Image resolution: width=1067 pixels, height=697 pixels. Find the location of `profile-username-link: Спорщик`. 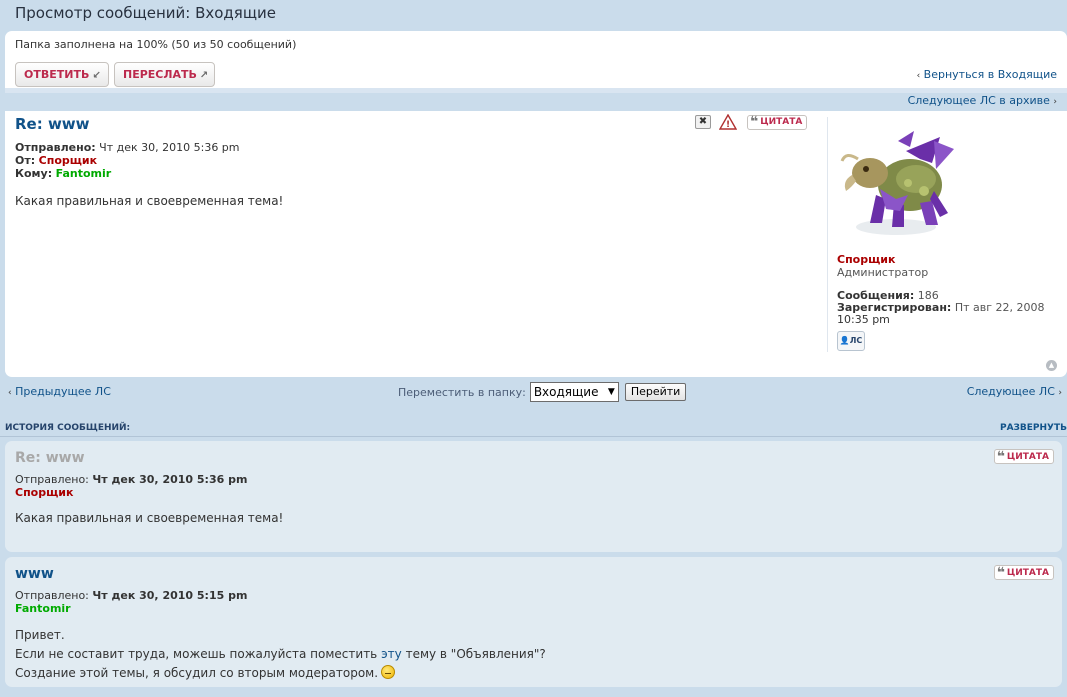

profile-username-link: Спорщик is located at coordinates (866, 259).